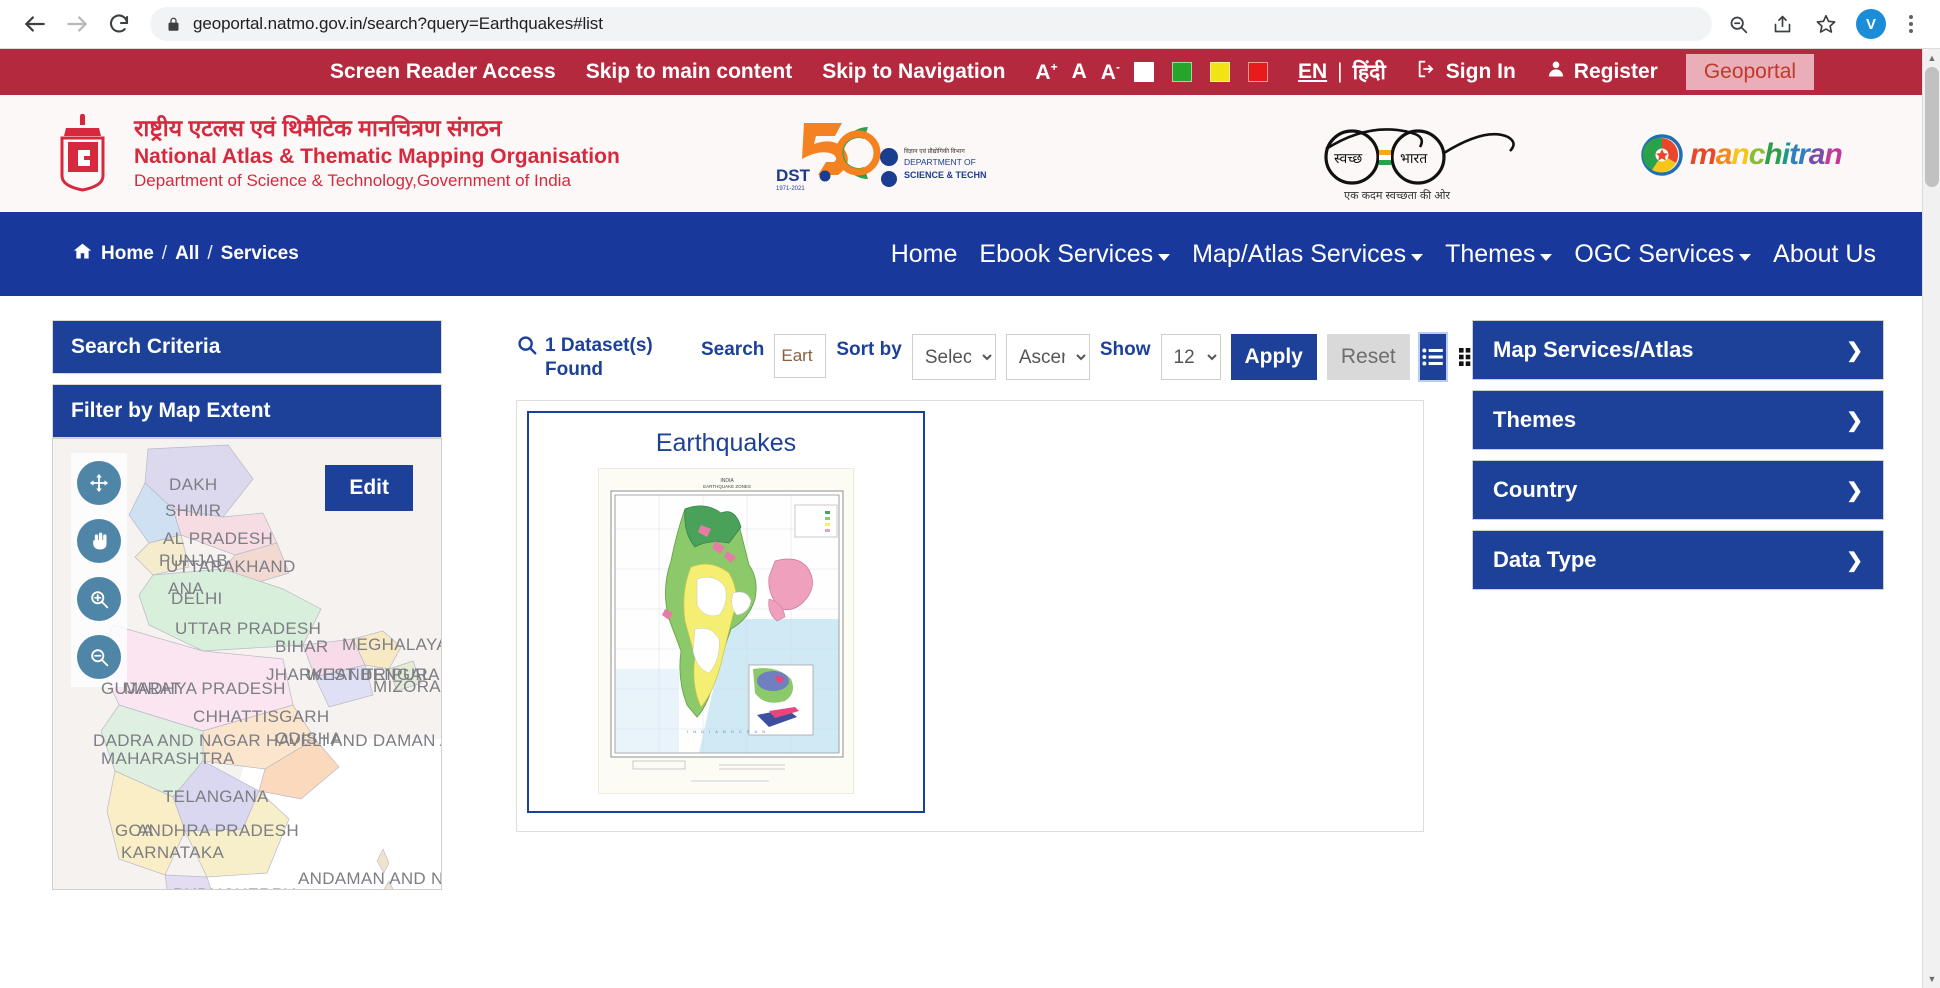 Image resolution: width=1940 pixels, height=988 pixels. Describe the element at coordinates (1312, 72) in the screenshot. I see `language-en-link: EN` at that location.